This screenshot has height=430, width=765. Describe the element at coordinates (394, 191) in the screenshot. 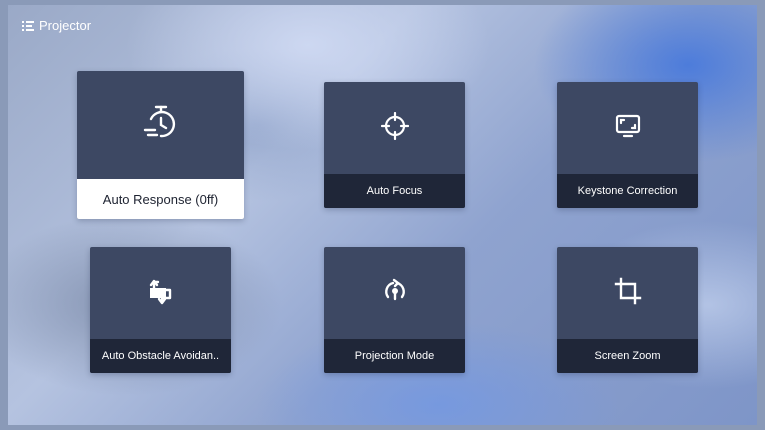

I see `tile-label: Auto Focus` at that location.